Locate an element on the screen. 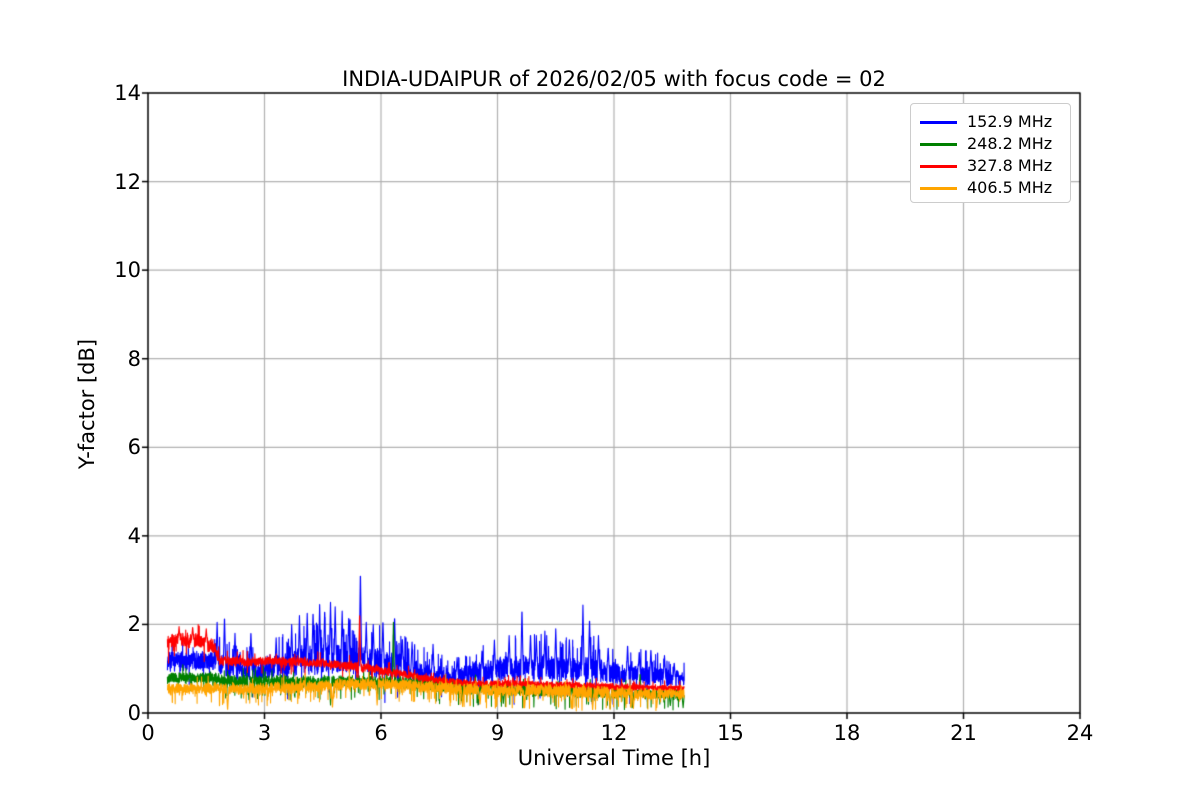 The image size is (1200, 800). legend: 152.9 MHz 248.2 MHz 327.8 MHz 406.5 MHz is located at coordinates (990, 153).